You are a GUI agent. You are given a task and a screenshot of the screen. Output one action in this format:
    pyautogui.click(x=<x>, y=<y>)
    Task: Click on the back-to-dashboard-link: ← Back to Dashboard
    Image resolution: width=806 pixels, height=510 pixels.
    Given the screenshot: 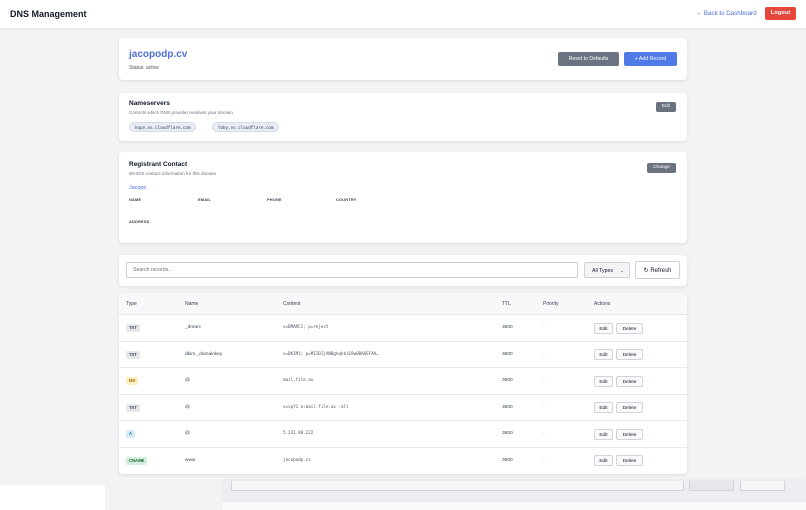 What is the action you would take?
    pyautogui.click(x=726, y=13)
    